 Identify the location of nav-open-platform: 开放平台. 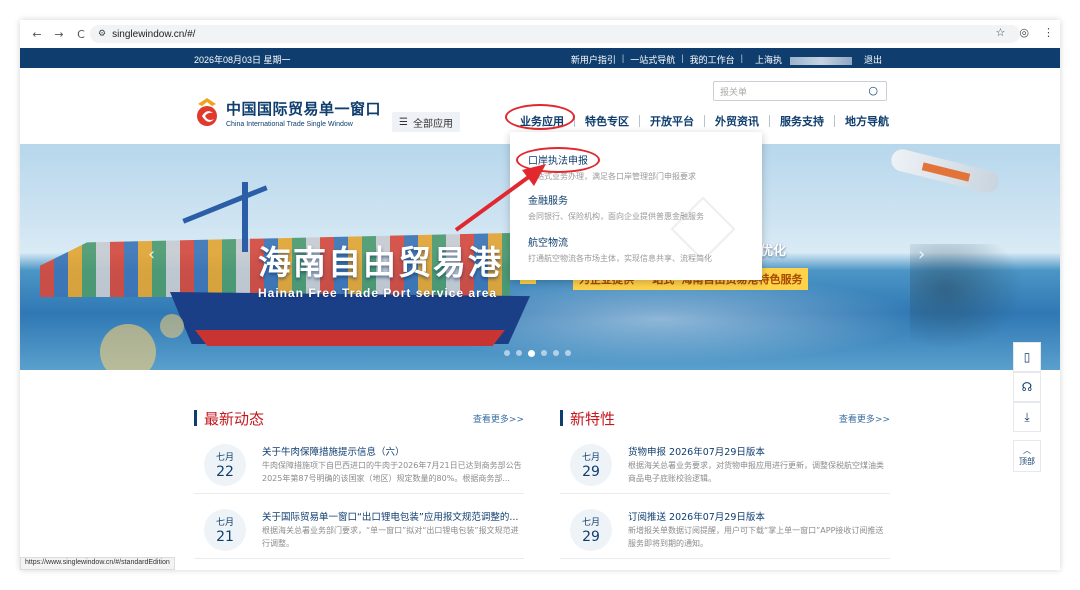
(672, 121).